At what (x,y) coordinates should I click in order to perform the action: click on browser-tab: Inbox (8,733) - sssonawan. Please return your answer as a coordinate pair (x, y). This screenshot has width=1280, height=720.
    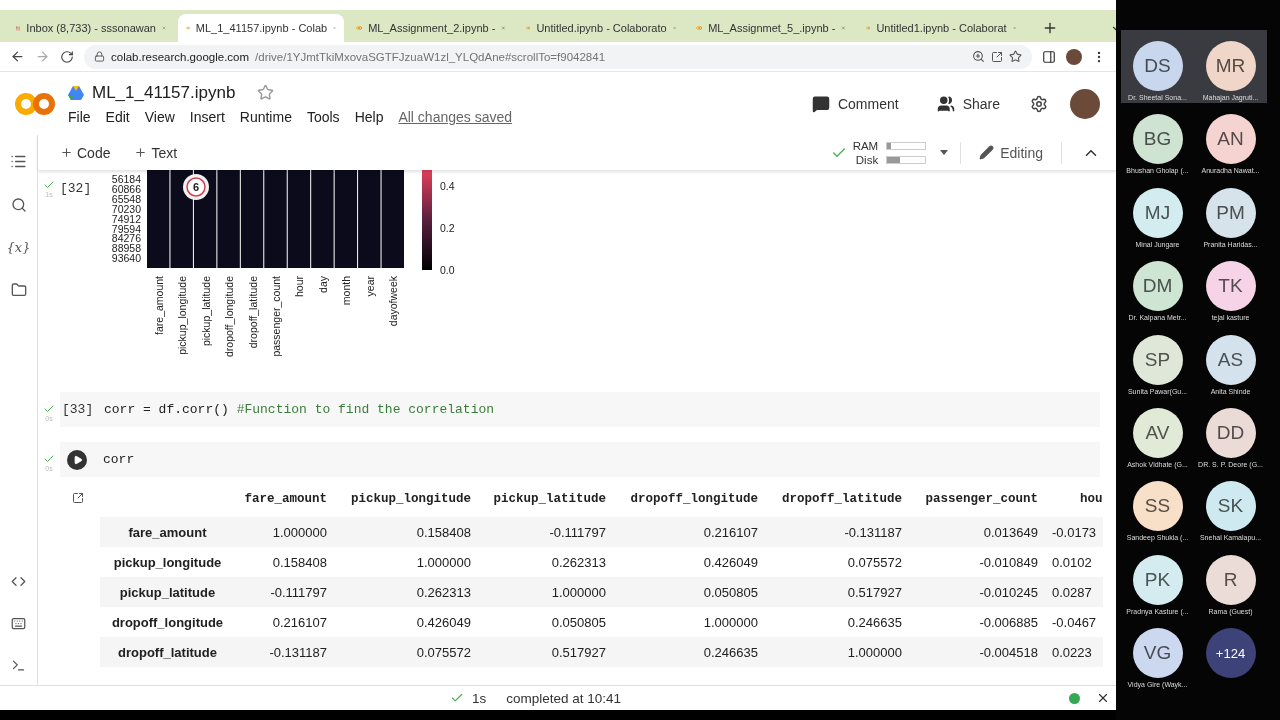
    Looking at the image, I should click on (91, 28).